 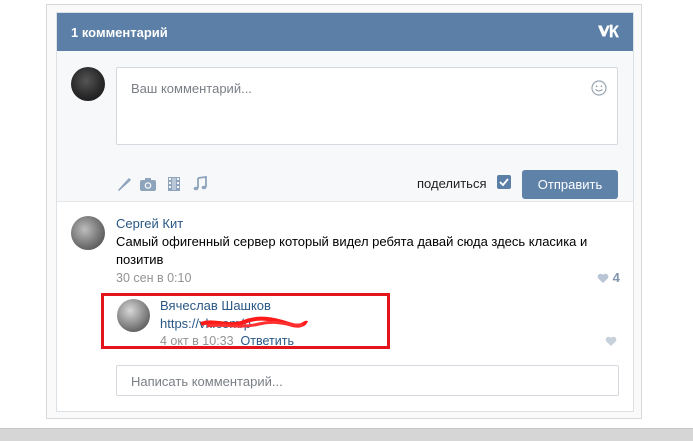 I want to click on my-avatar, so click(x=88, y=84).